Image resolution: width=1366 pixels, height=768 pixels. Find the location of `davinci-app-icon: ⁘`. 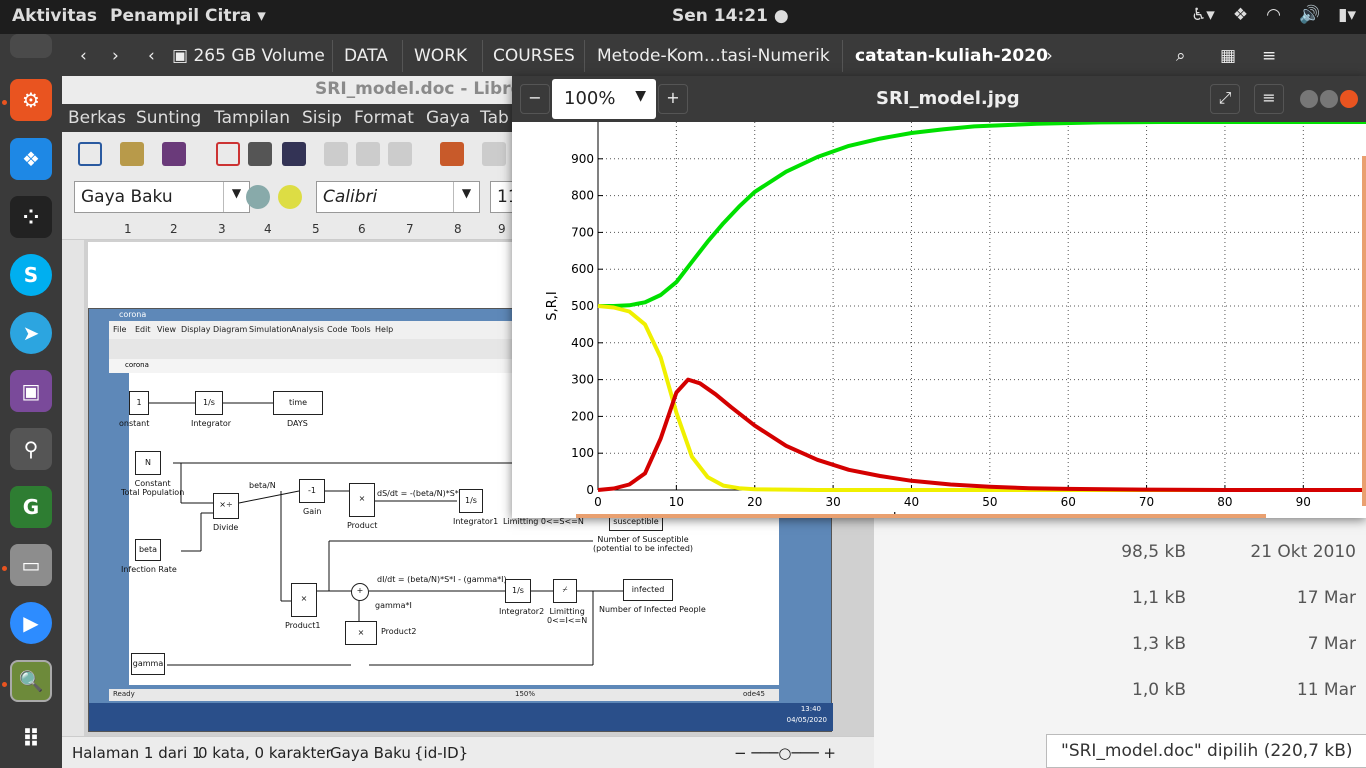

davinci-app-icon: ⁘ is located at coordinates (31, 217).